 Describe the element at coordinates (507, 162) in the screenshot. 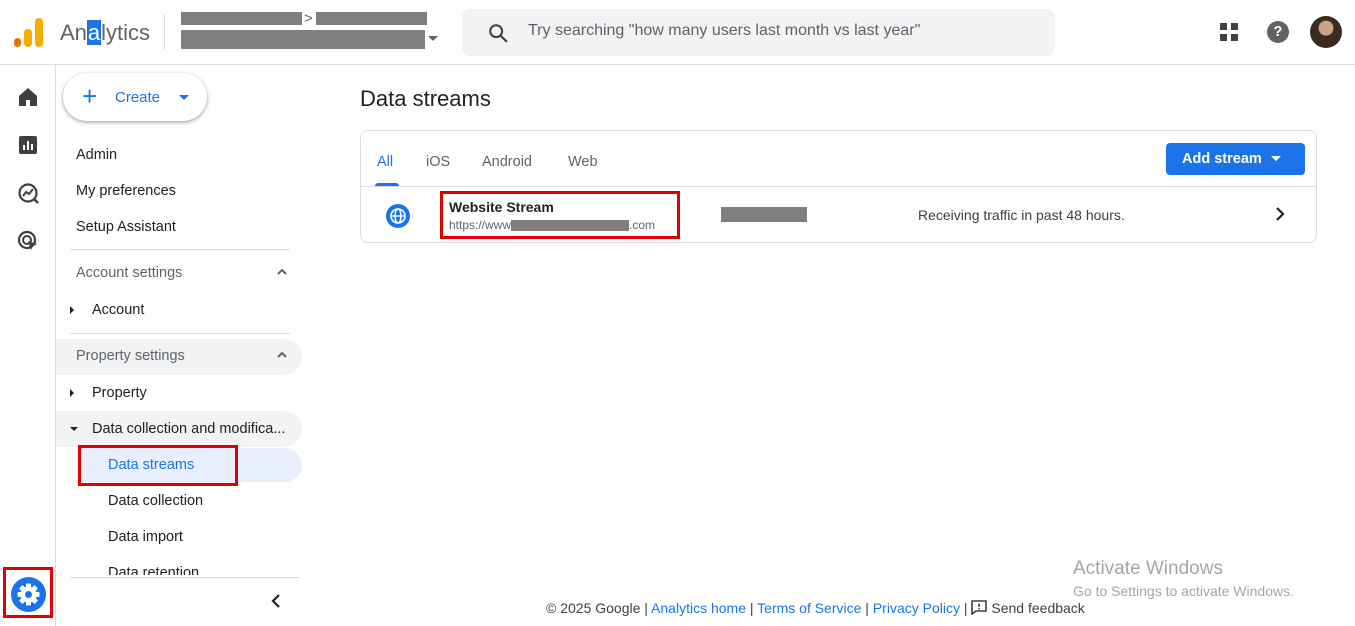

I see `tab-android: Android` at that location.